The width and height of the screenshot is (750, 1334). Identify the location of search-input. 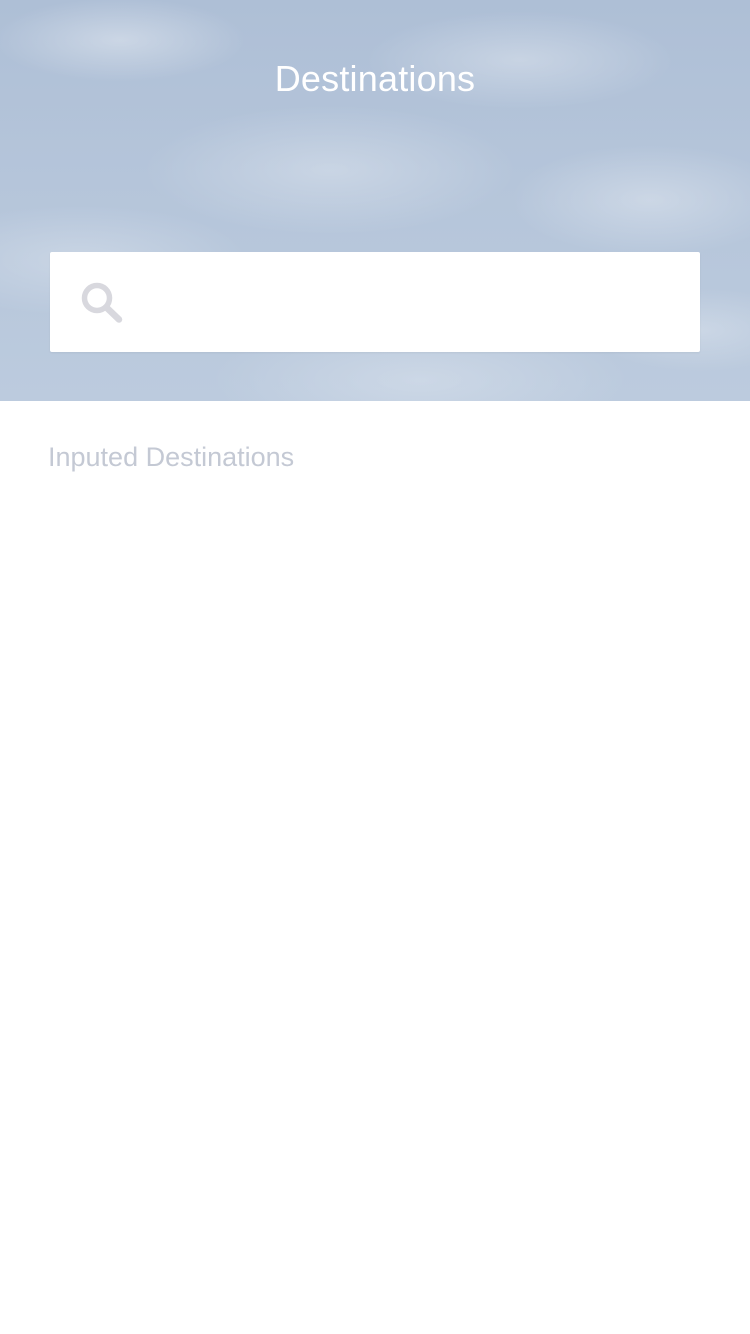
(412, 302).